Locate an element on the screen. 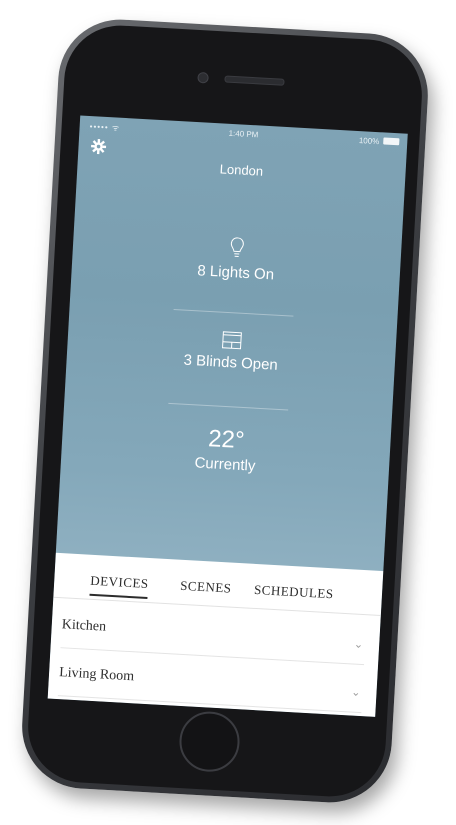 The image size is (456, 825). location-title: London is located at coordinates (241, 170).